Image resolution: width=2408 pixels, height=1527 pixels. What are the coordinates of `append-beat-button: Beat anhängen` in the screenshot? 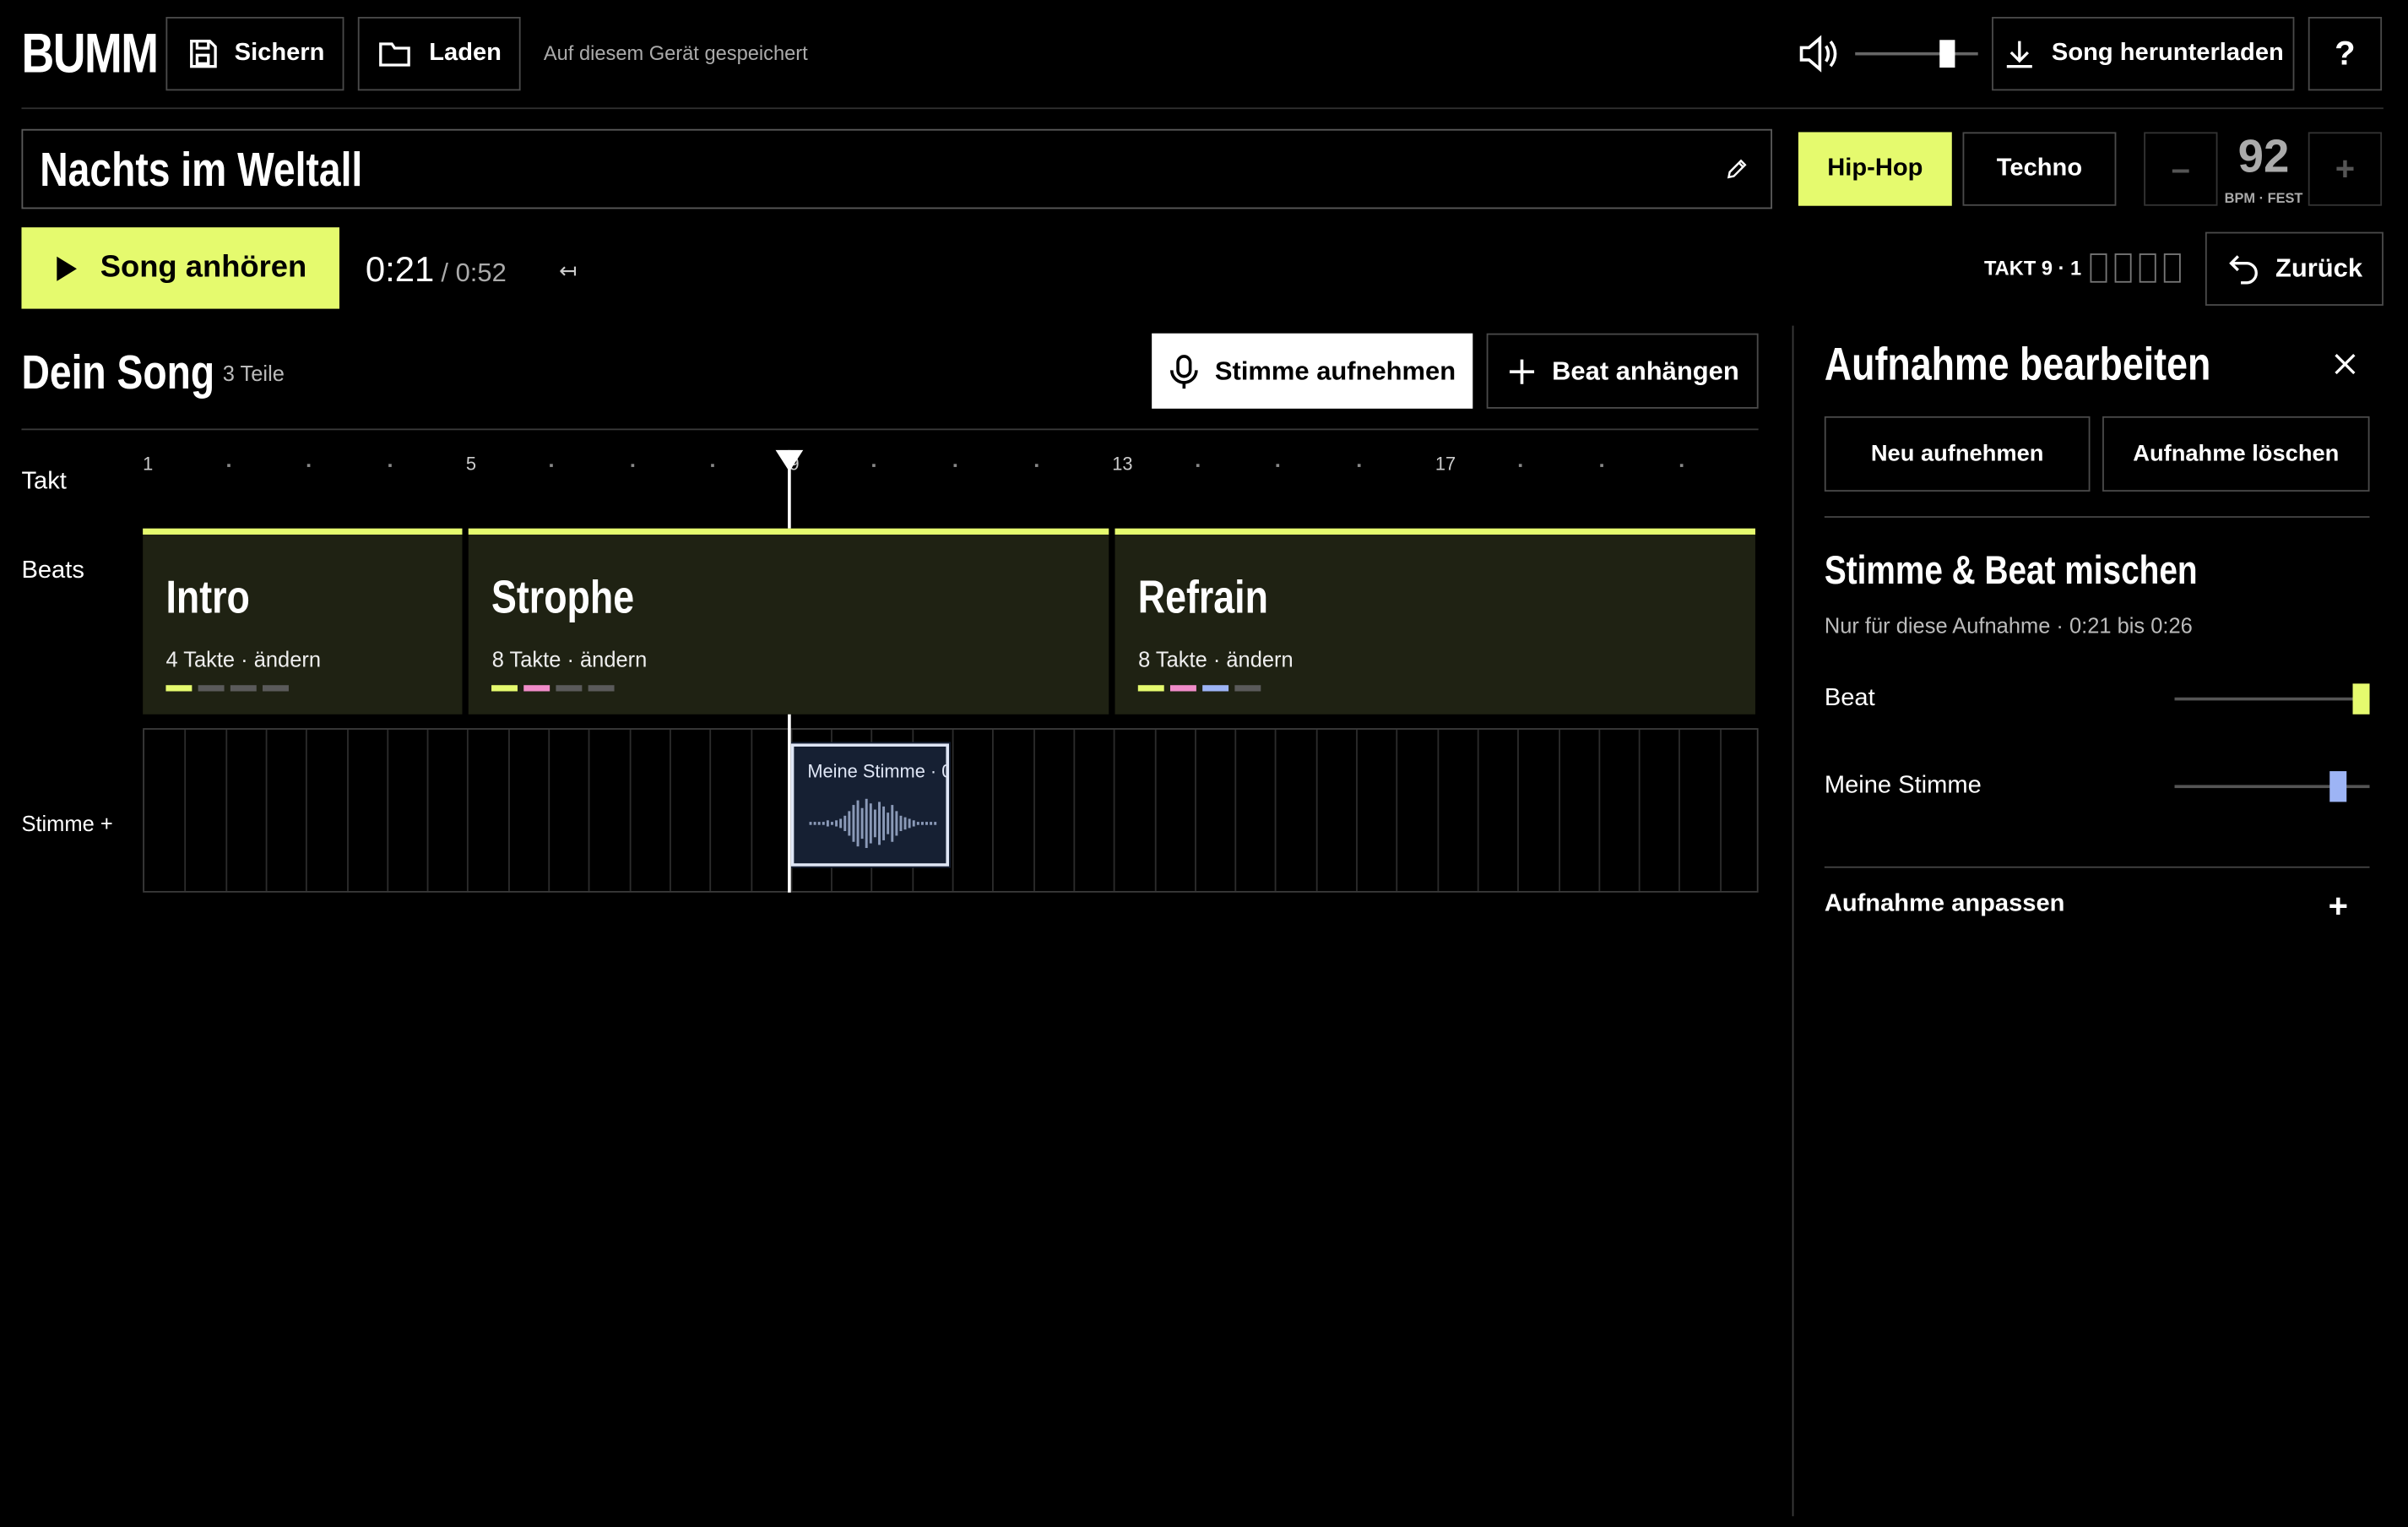 It's located at (1623, 371).